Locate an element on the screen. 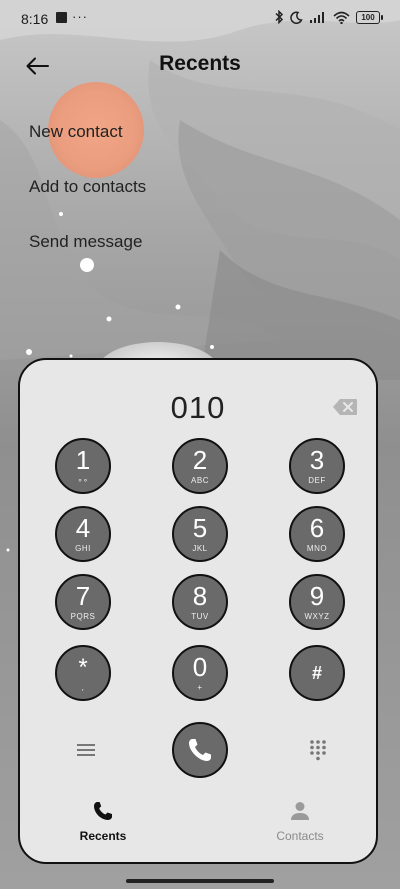  status-bar: 8:16 ··· 100 is located at coordinates (200, 20).